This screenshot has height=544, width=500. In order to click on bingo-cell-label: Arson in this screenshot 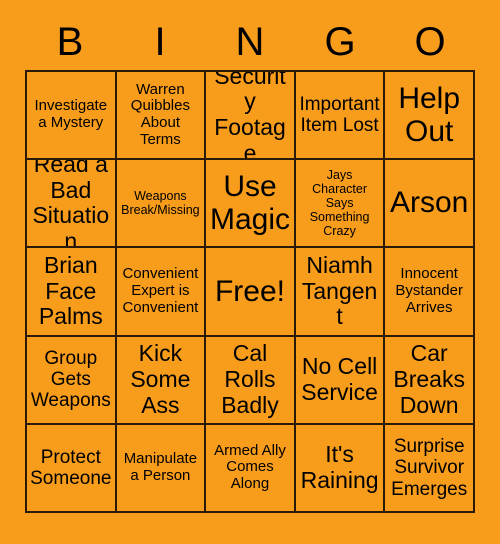, I will do `click(429, 203)`.